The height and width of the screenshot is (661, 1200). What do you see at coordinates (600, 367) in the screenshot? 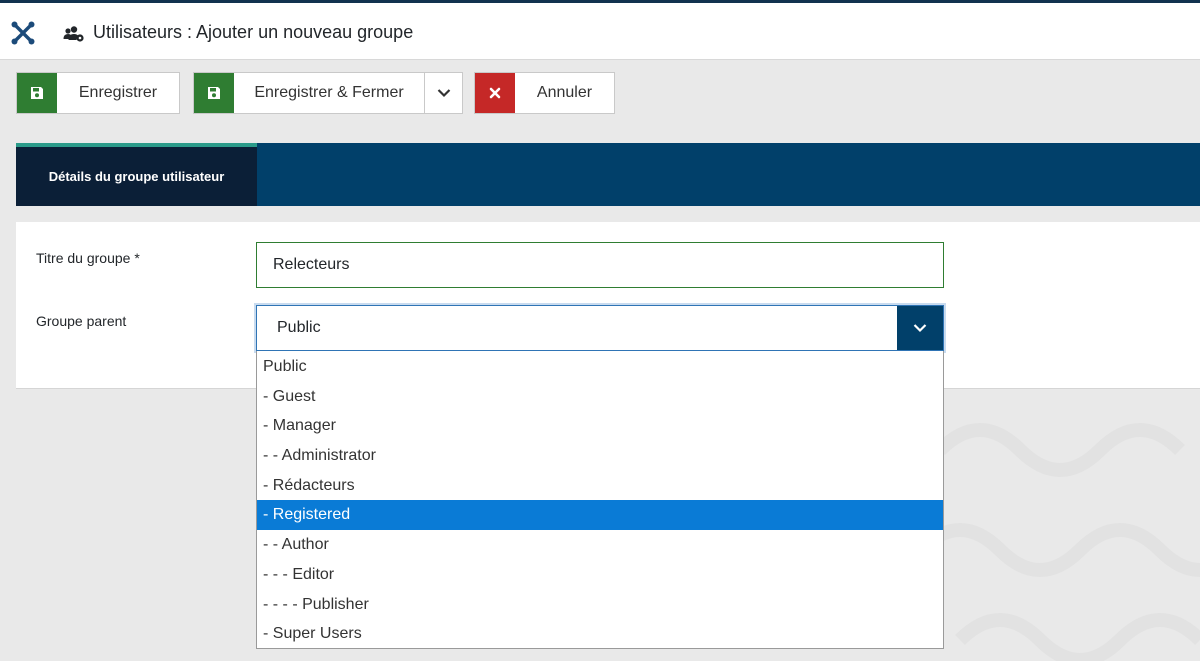
I see `select-option: Public` at bounding box center [600, 367].